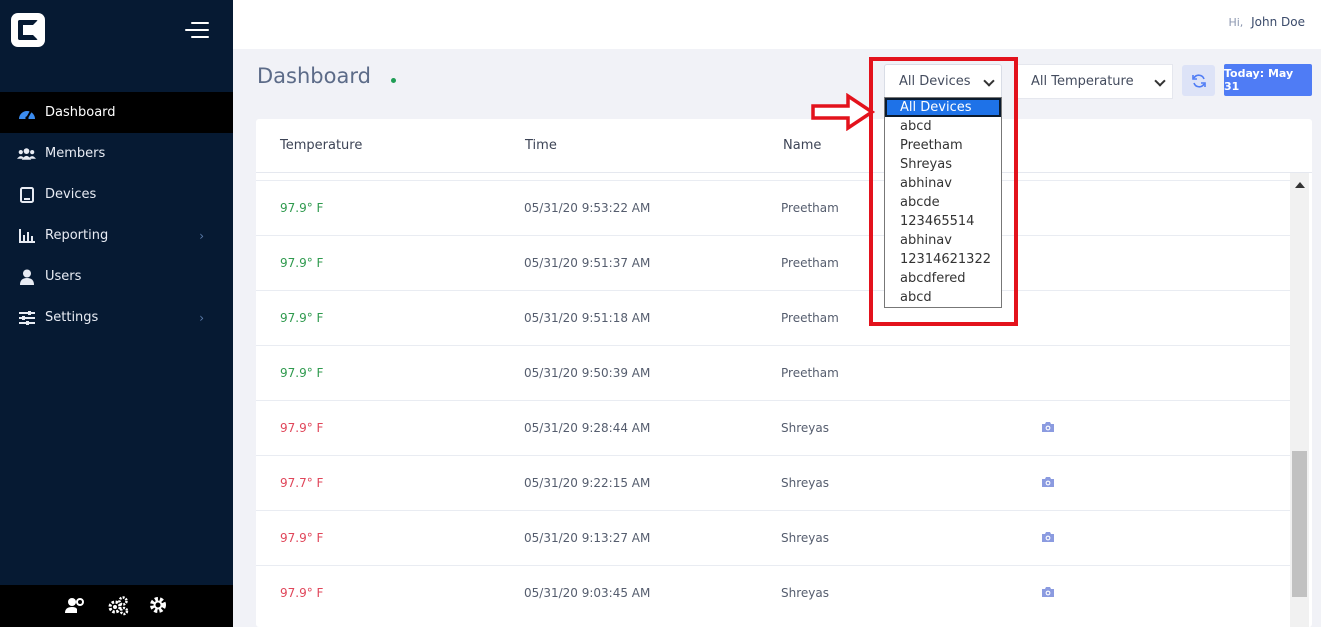  I want to click on menu-toggle-icon, so click(197, 30).